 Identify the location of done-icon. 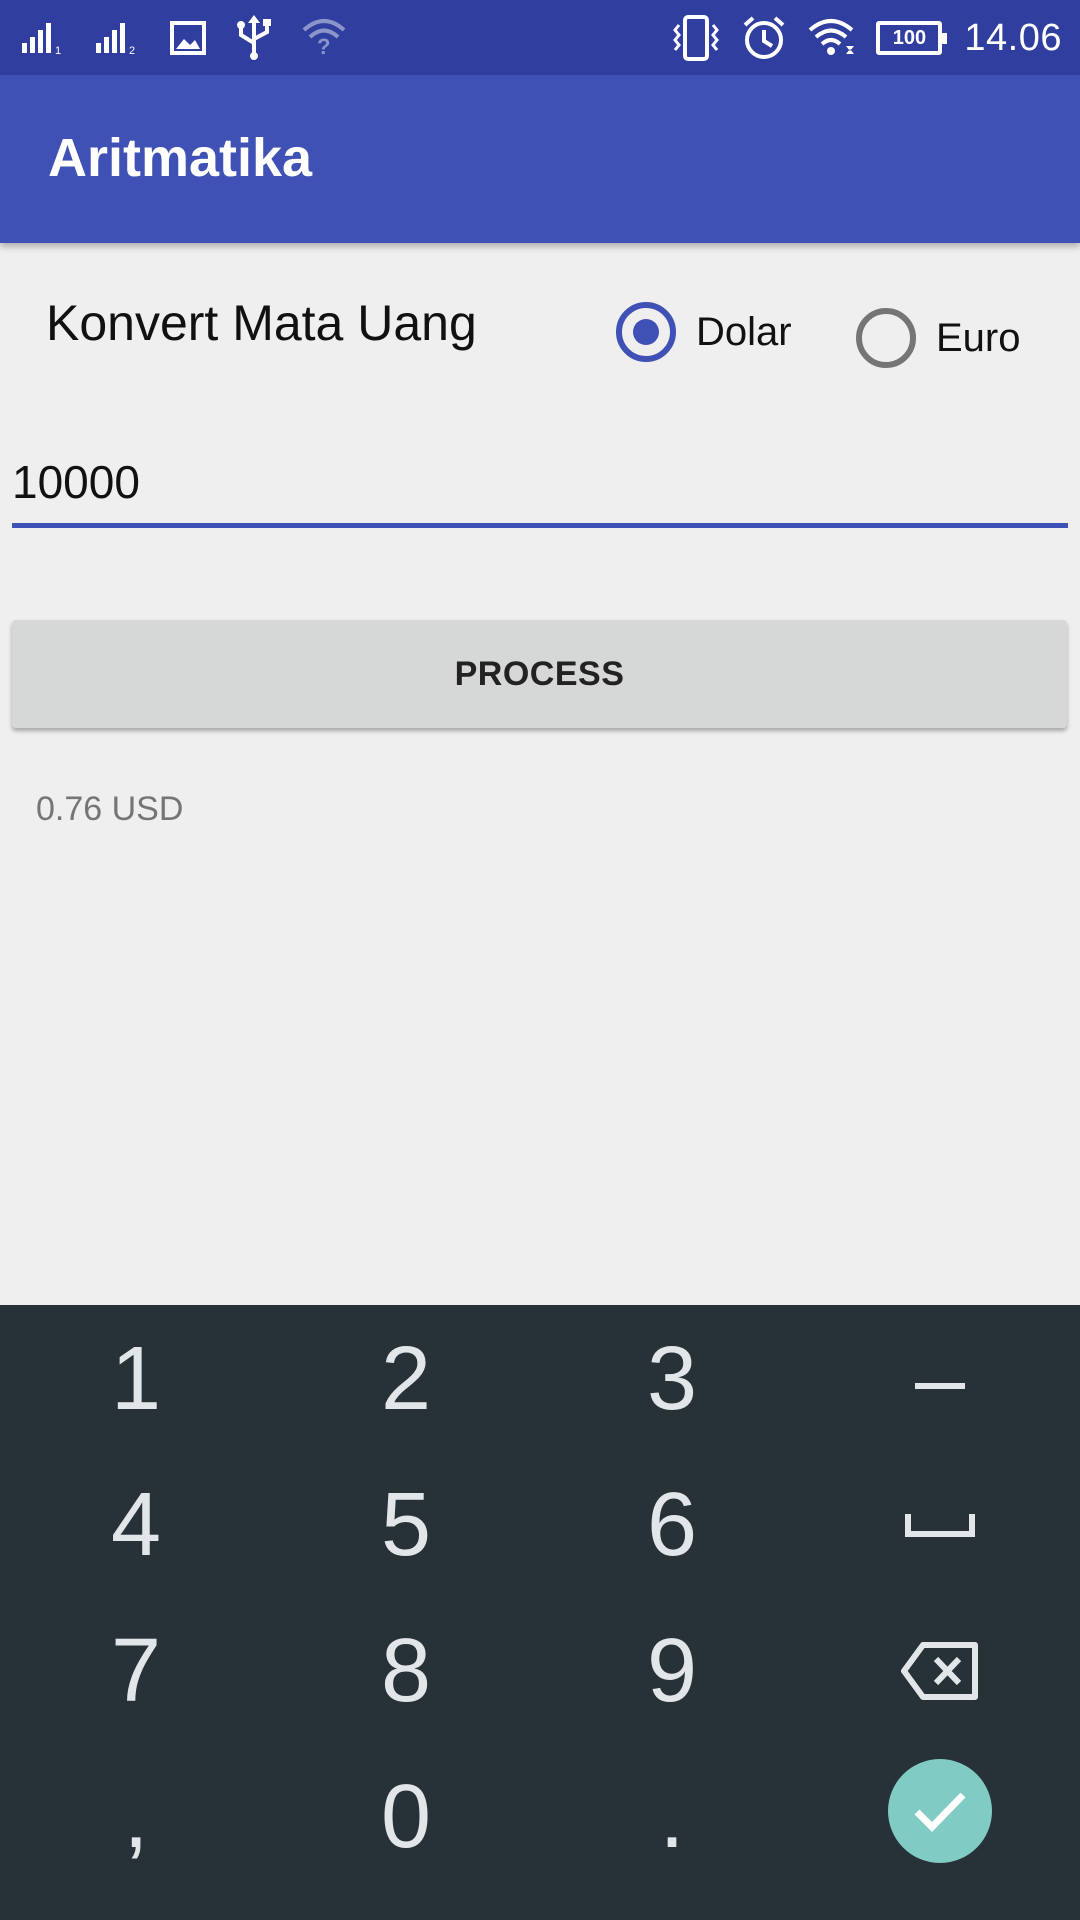
(940, 1812).